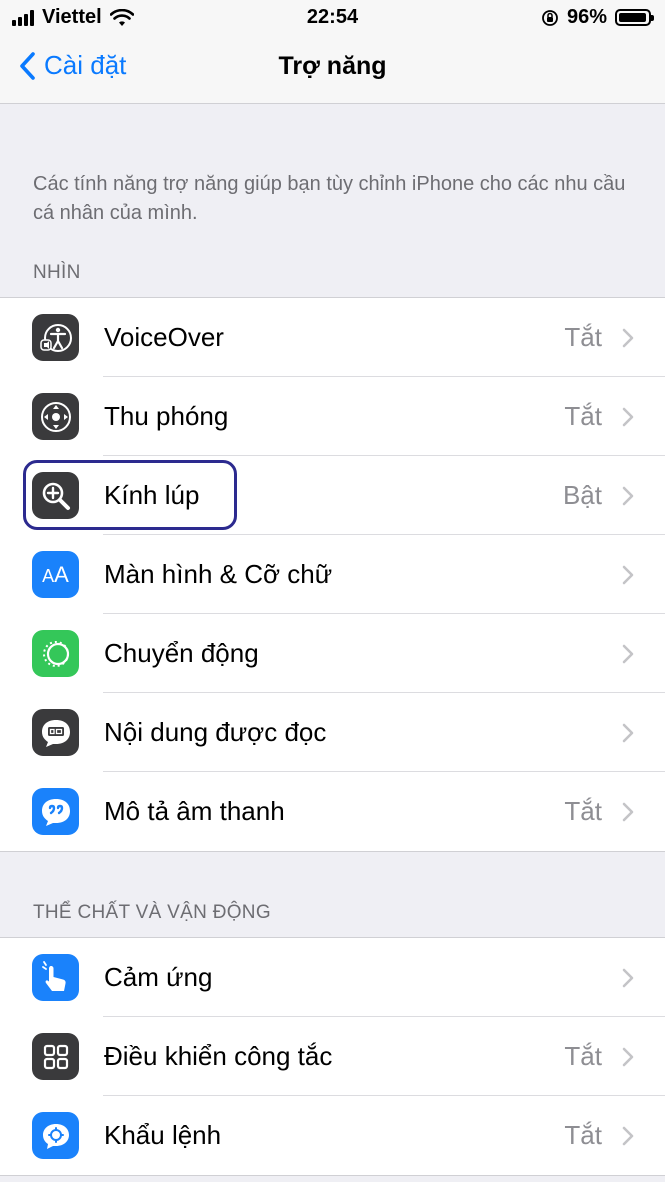 The height and width of the screenshot is (1182, 665). What do you see at coordinates (586, 17) in the screenshot?
I see `battery-percentage: 96%` at bounding box center [586, 17].